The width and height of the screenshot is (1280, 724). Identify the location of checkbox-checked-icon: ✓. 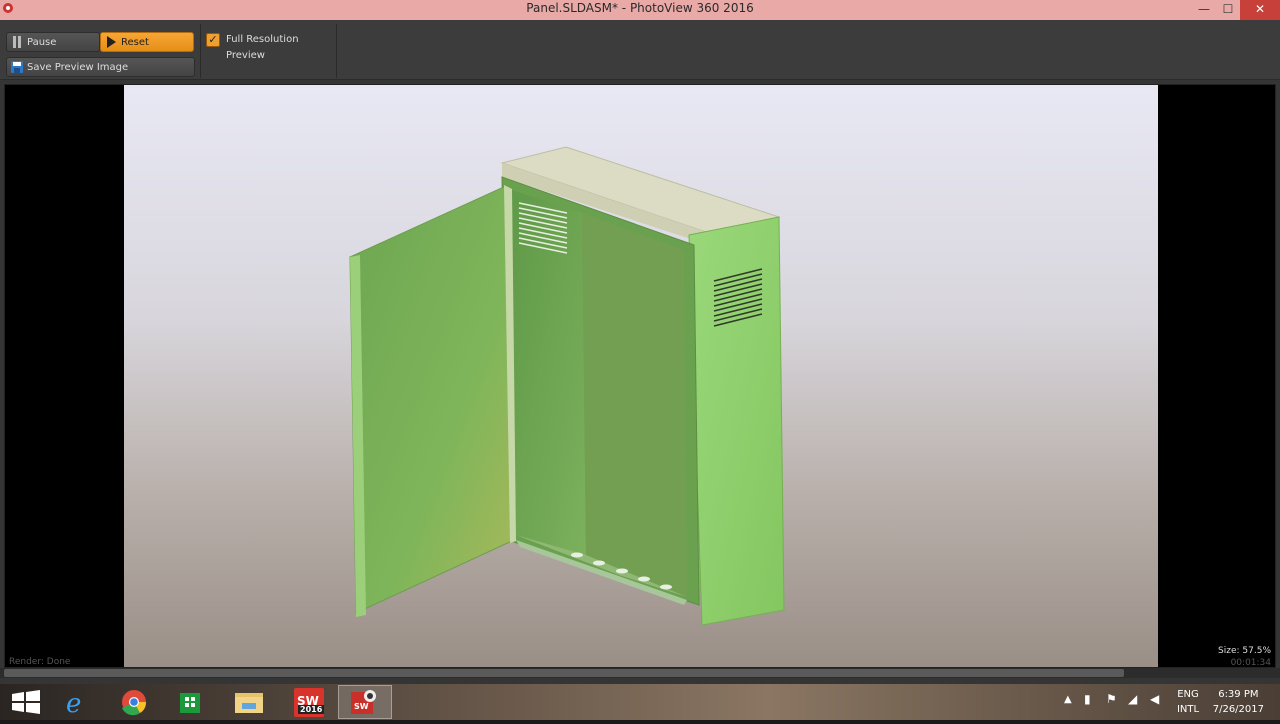
(213, 40).